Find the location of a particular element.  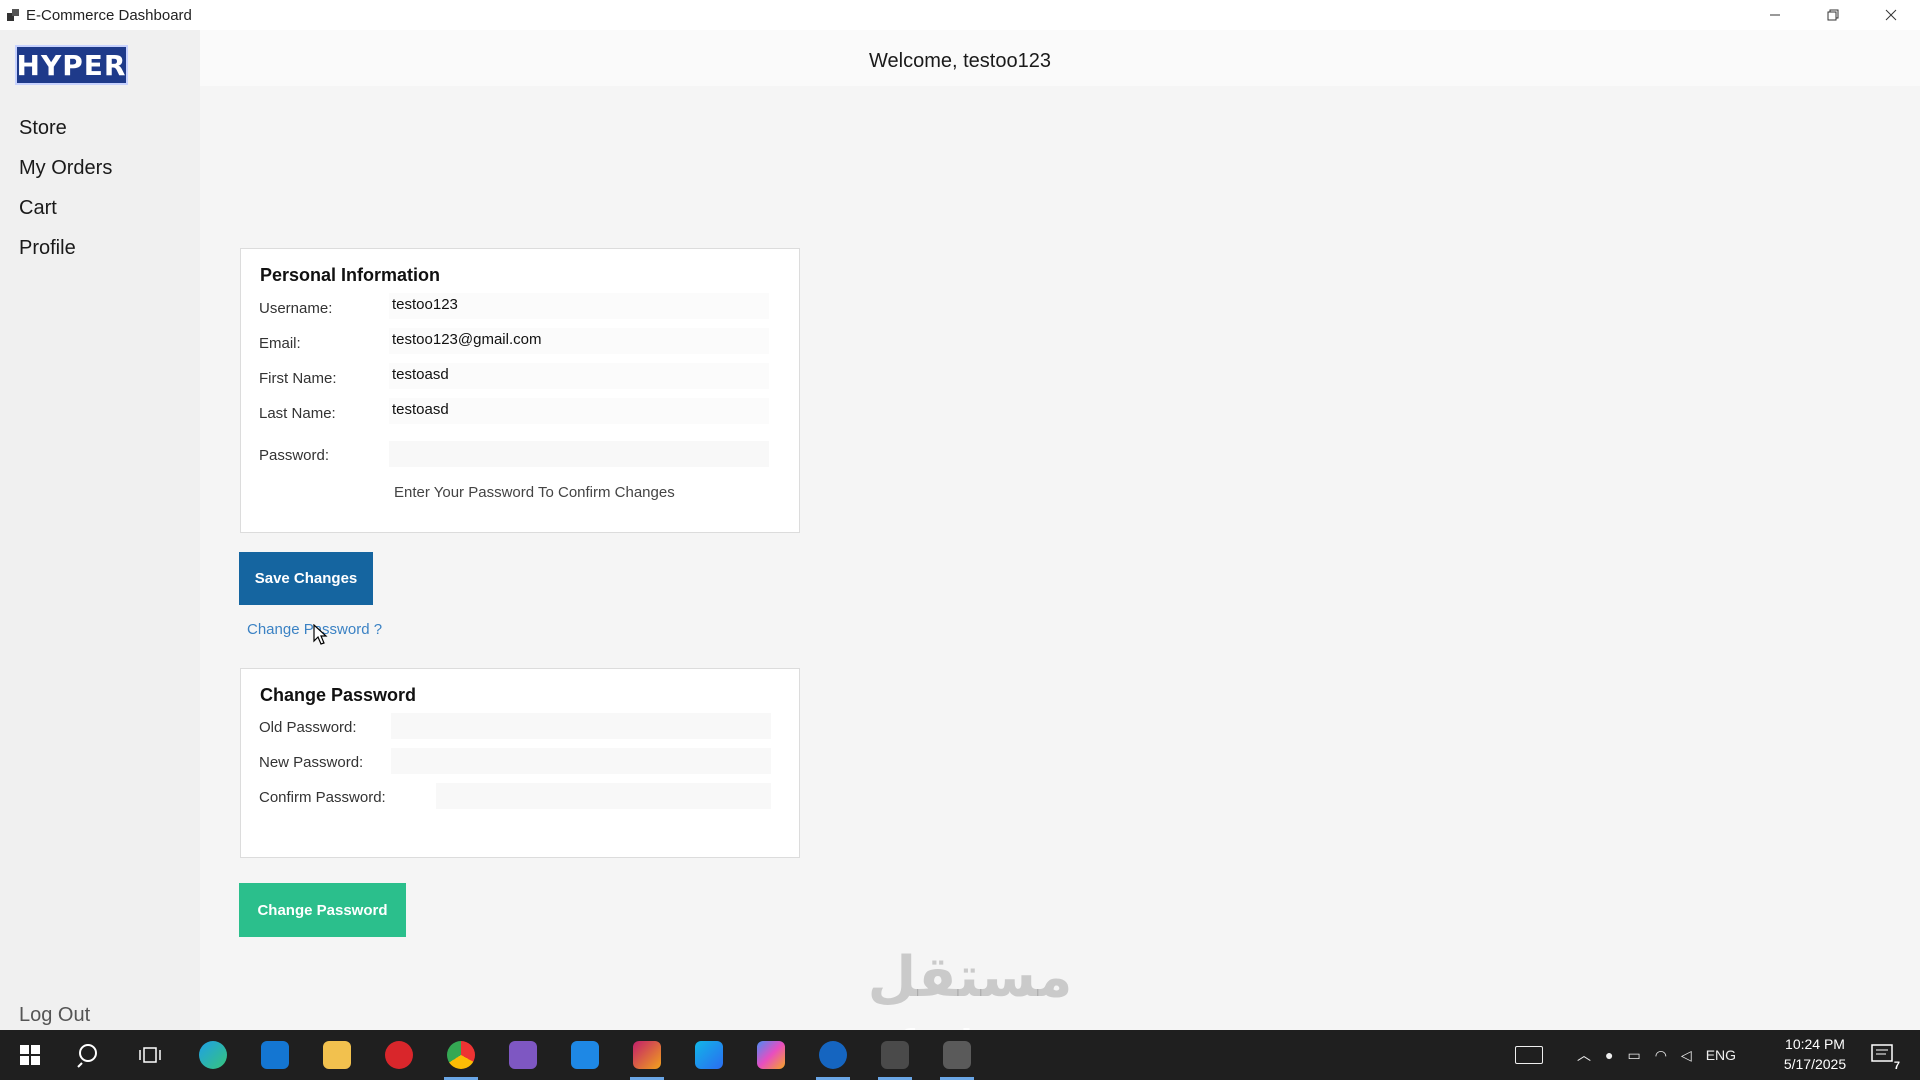

copilot-icon is located at coordinates (771, 1055).